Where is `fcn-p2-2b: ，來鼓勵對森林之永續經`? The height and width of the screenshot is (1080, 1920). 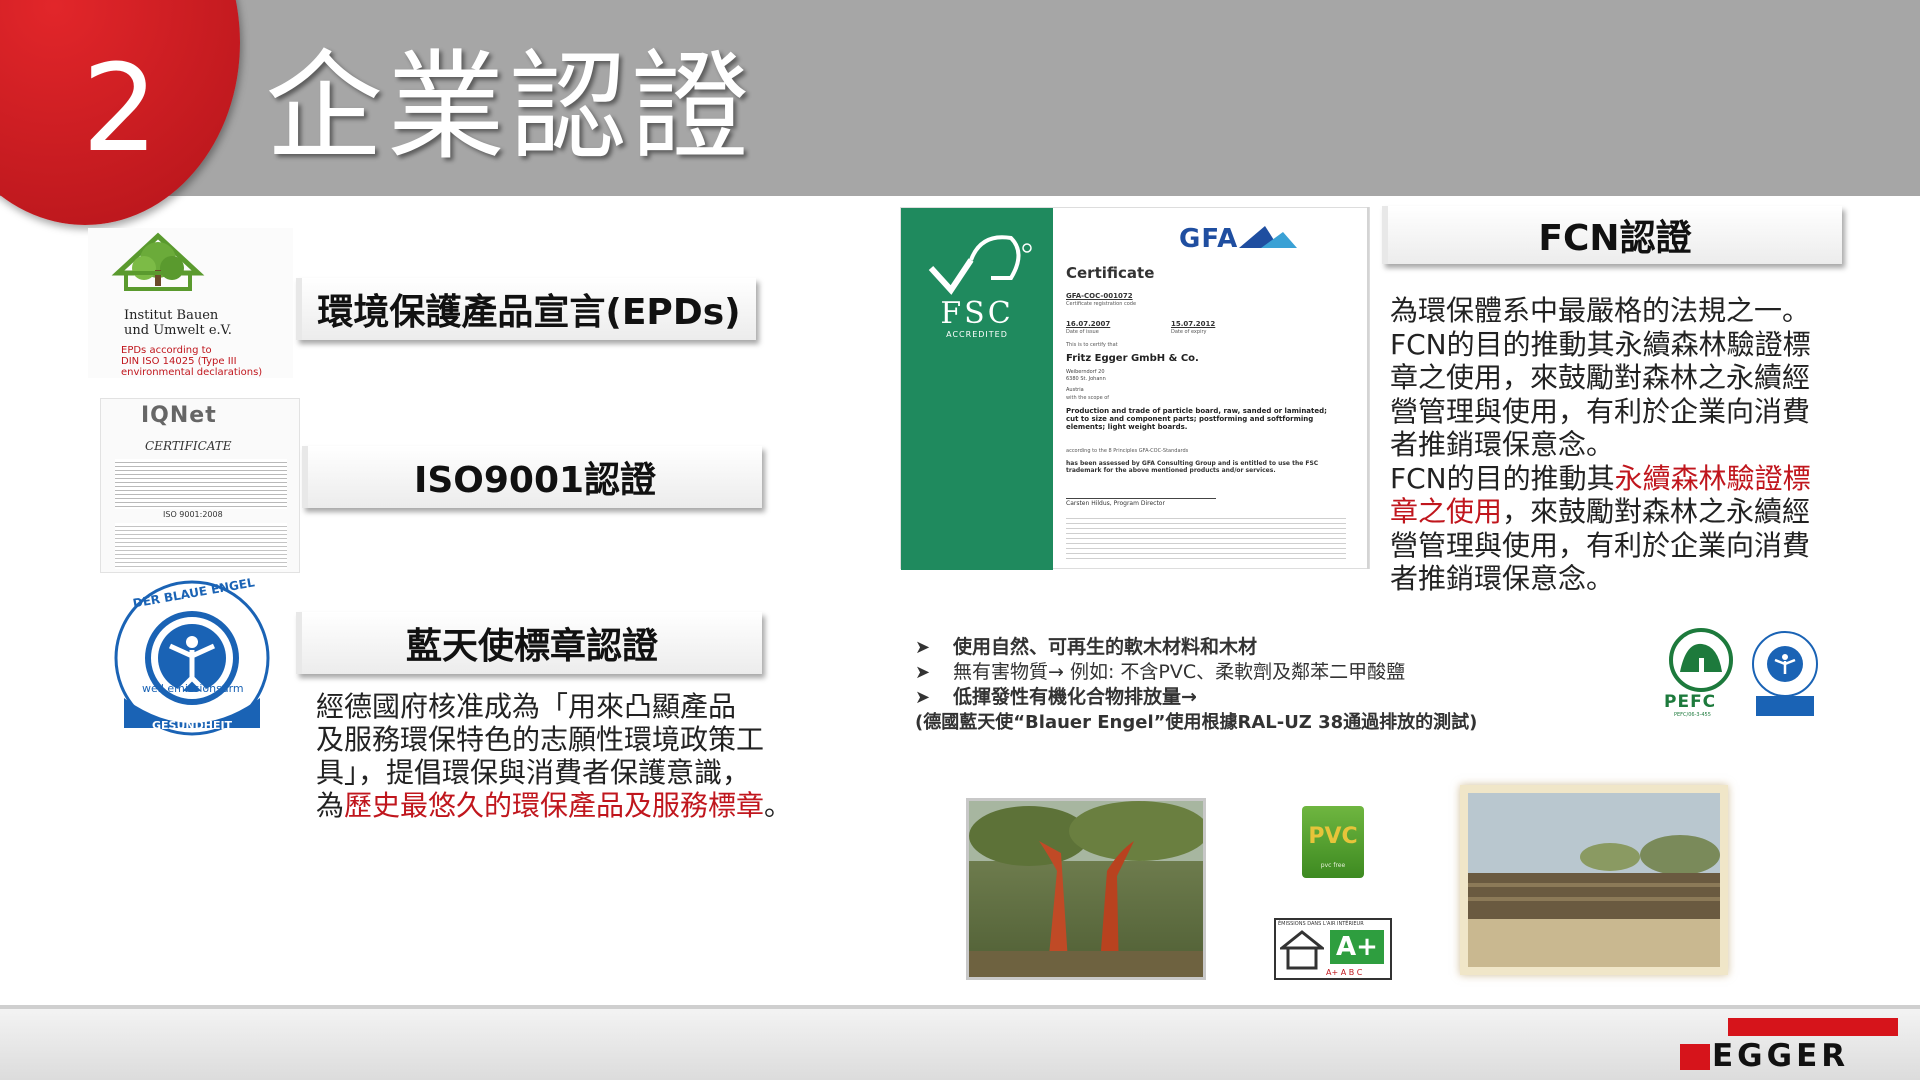
fcn-p2-2b: ，來鼓勵對森林之永續經 is located at coordinates (1656, 511).